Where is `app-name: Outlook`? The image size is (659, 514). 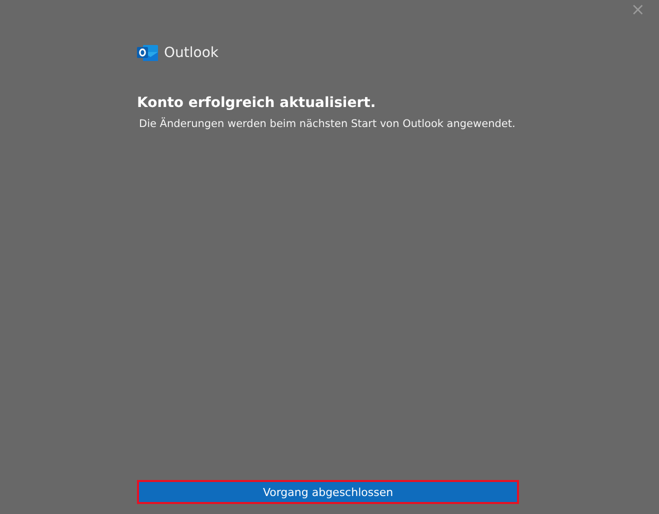
app-name: Outlook is located at coordinates (191, 53).